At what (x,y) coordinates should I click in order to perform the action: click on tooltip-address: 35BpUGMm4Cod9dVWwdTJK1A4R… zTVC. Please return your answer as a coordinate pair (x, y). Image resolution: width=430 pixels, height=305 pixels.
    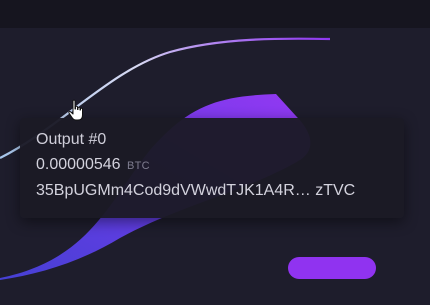
    Looking at the image, I should click on (196, 190).